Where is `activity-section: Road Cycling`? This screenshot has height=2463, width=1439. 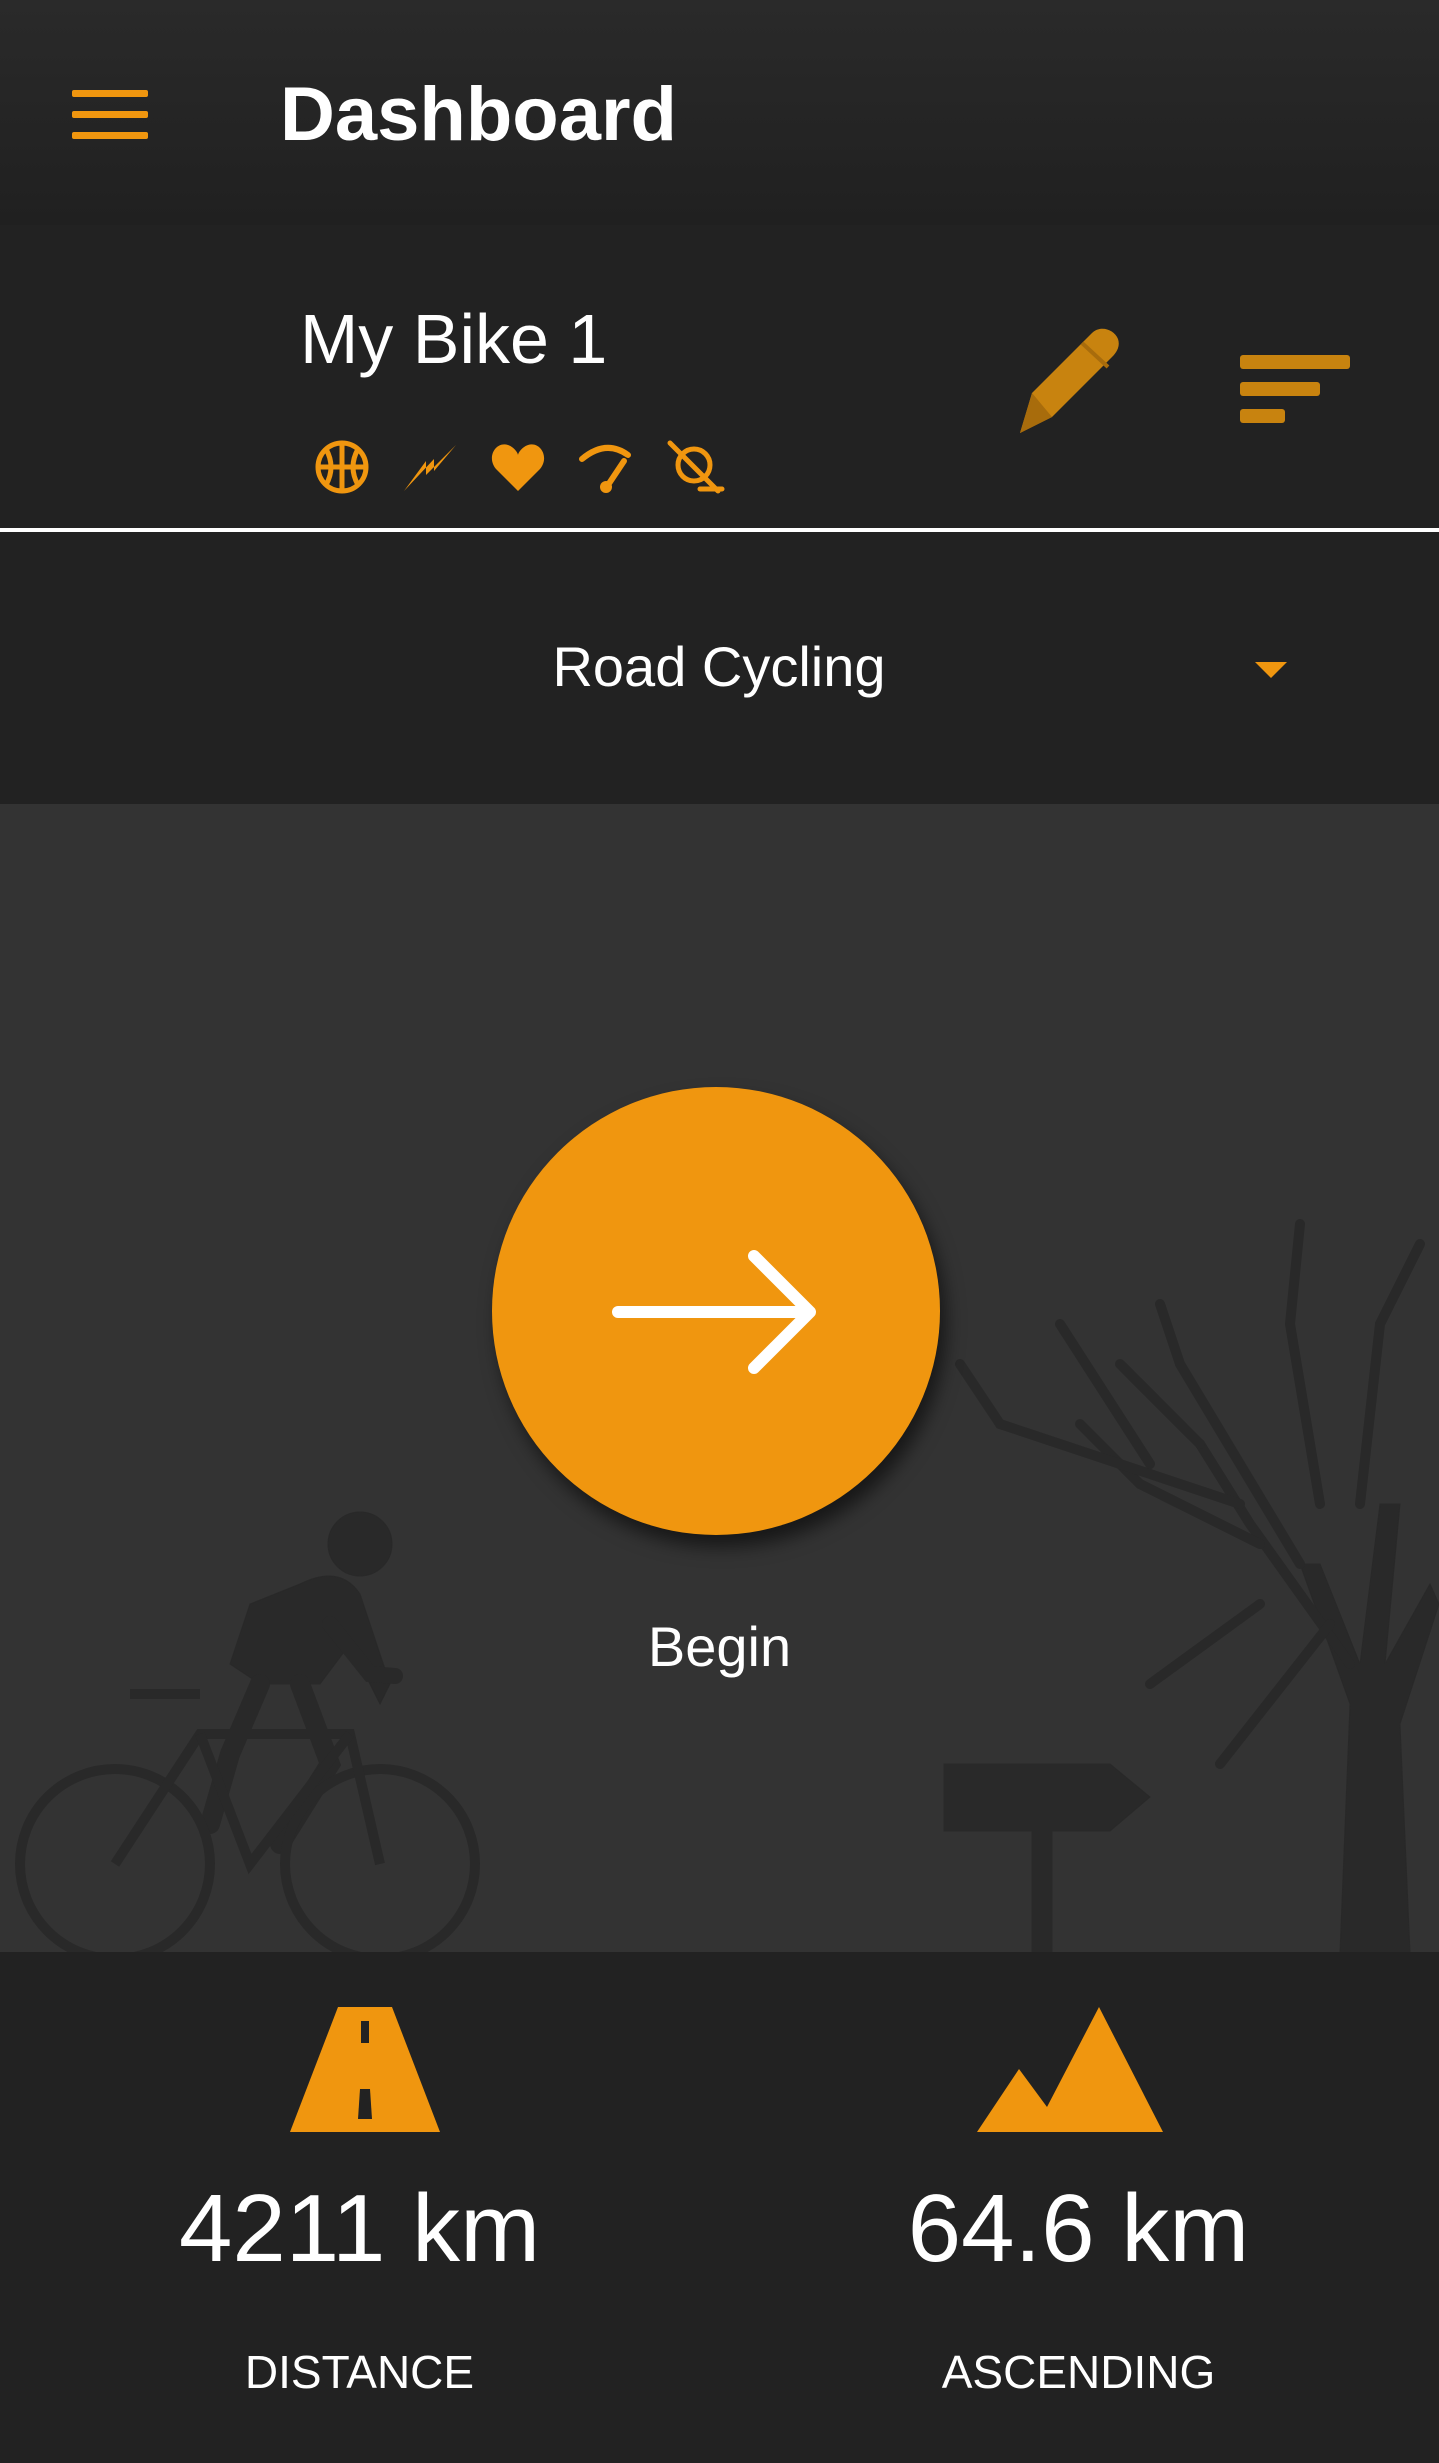 activity-section: Road Cycling is located at coordinates (719, 678).